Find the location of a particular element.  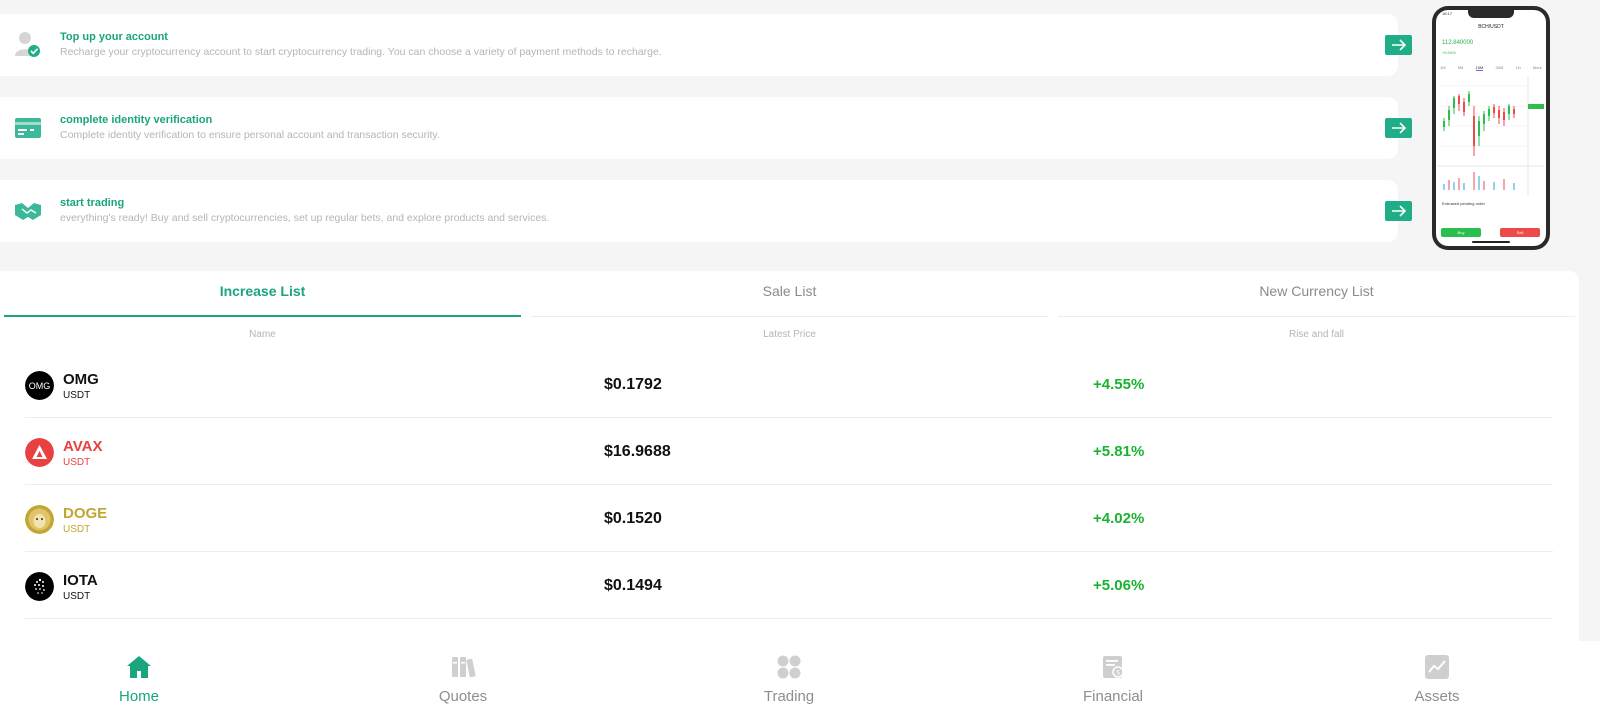

phone-tab: 1M is located at coordinates (1443, 67).